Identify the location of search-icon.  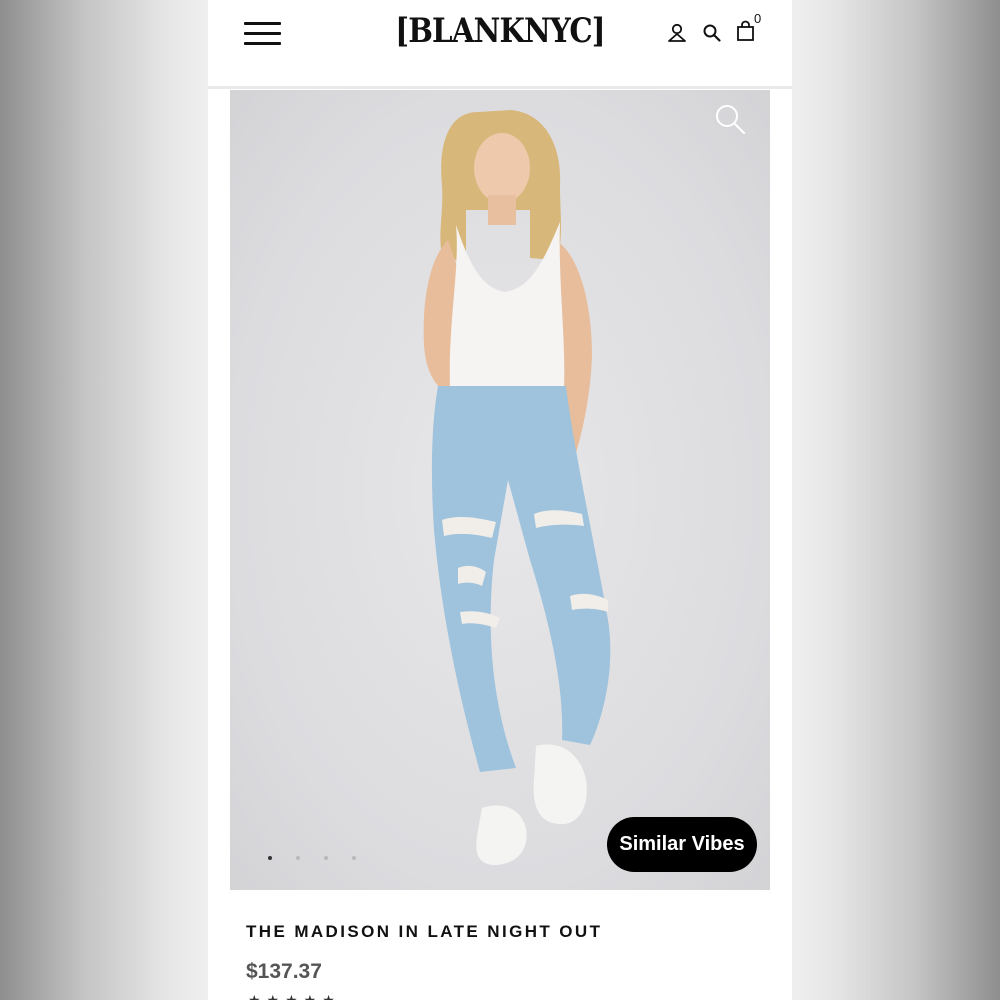
(712, 33).